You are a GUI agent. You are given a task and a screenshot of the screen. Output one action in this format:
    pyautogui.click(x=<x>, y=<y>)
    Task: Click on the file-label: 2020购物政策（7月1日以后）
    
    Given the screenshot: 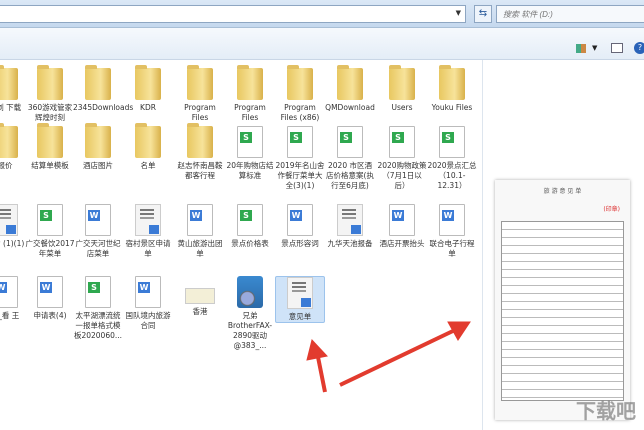 What is the action you would take?
    pyautogui.click(x=402, y=175)
    